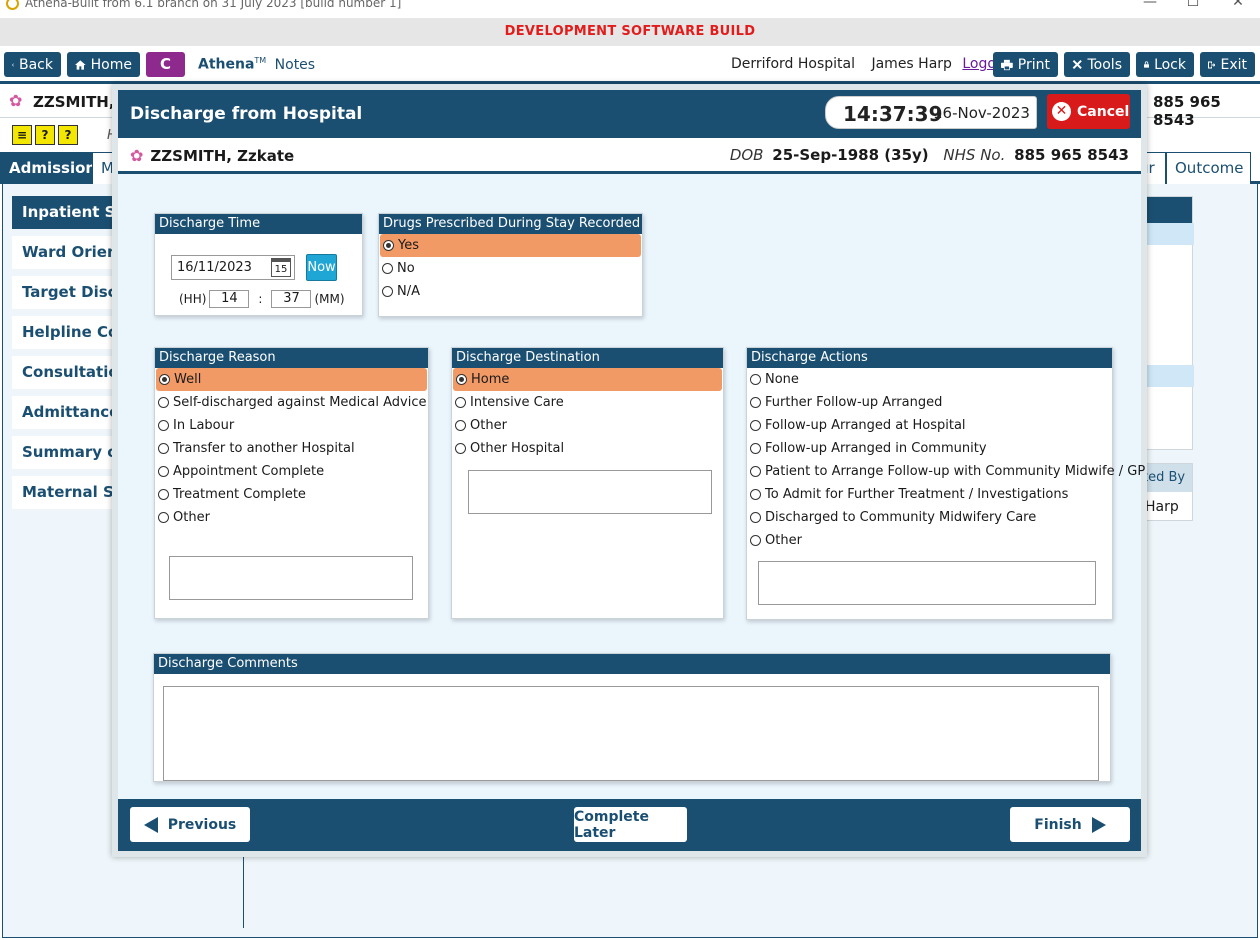 This screenshot has width=1260, height=940. I want to click on lock-button: Lock, so click(1165, 64).